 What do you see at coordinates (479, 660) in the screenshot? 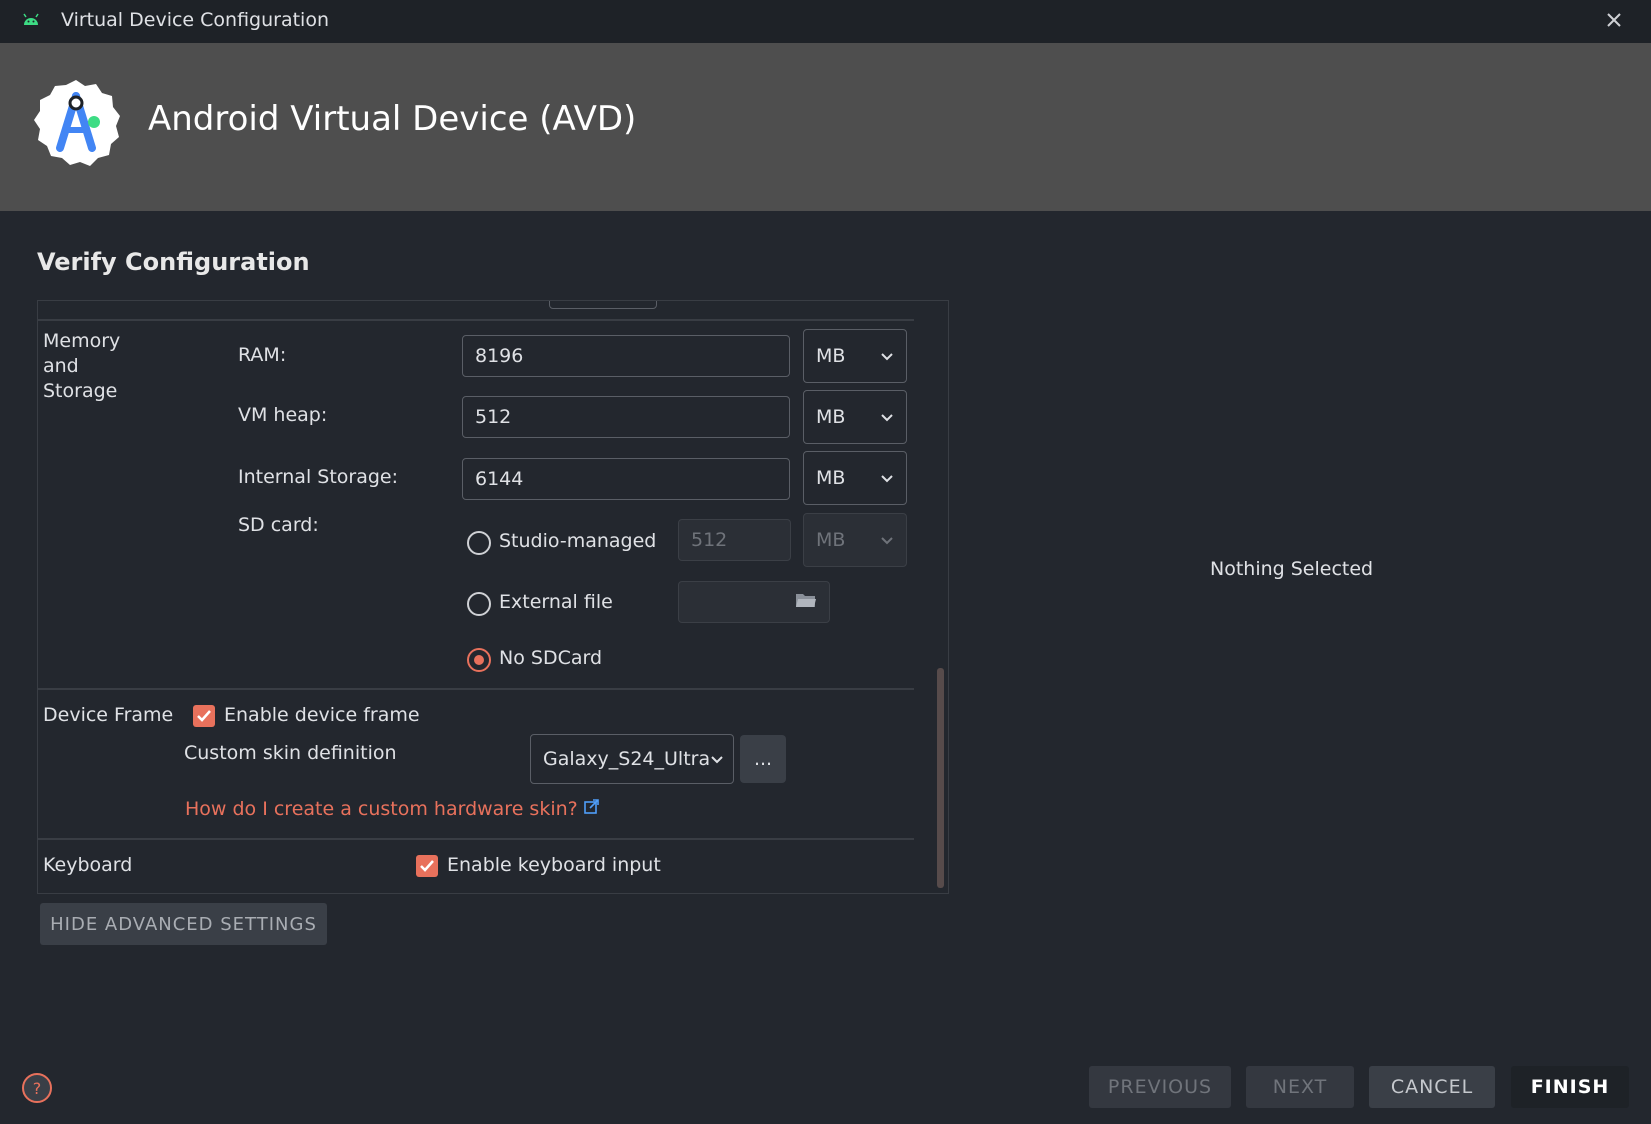
I see `no-sdcard-radio` at bounding box center [479, 660].